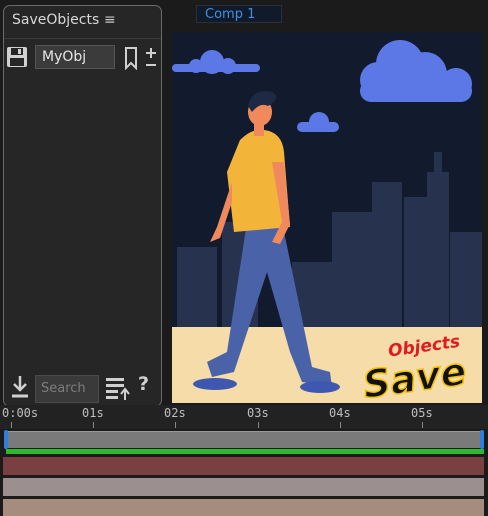  Describe the element at coordinates (245, 439) in the screenshot. I see `work-area-bar` at that location.